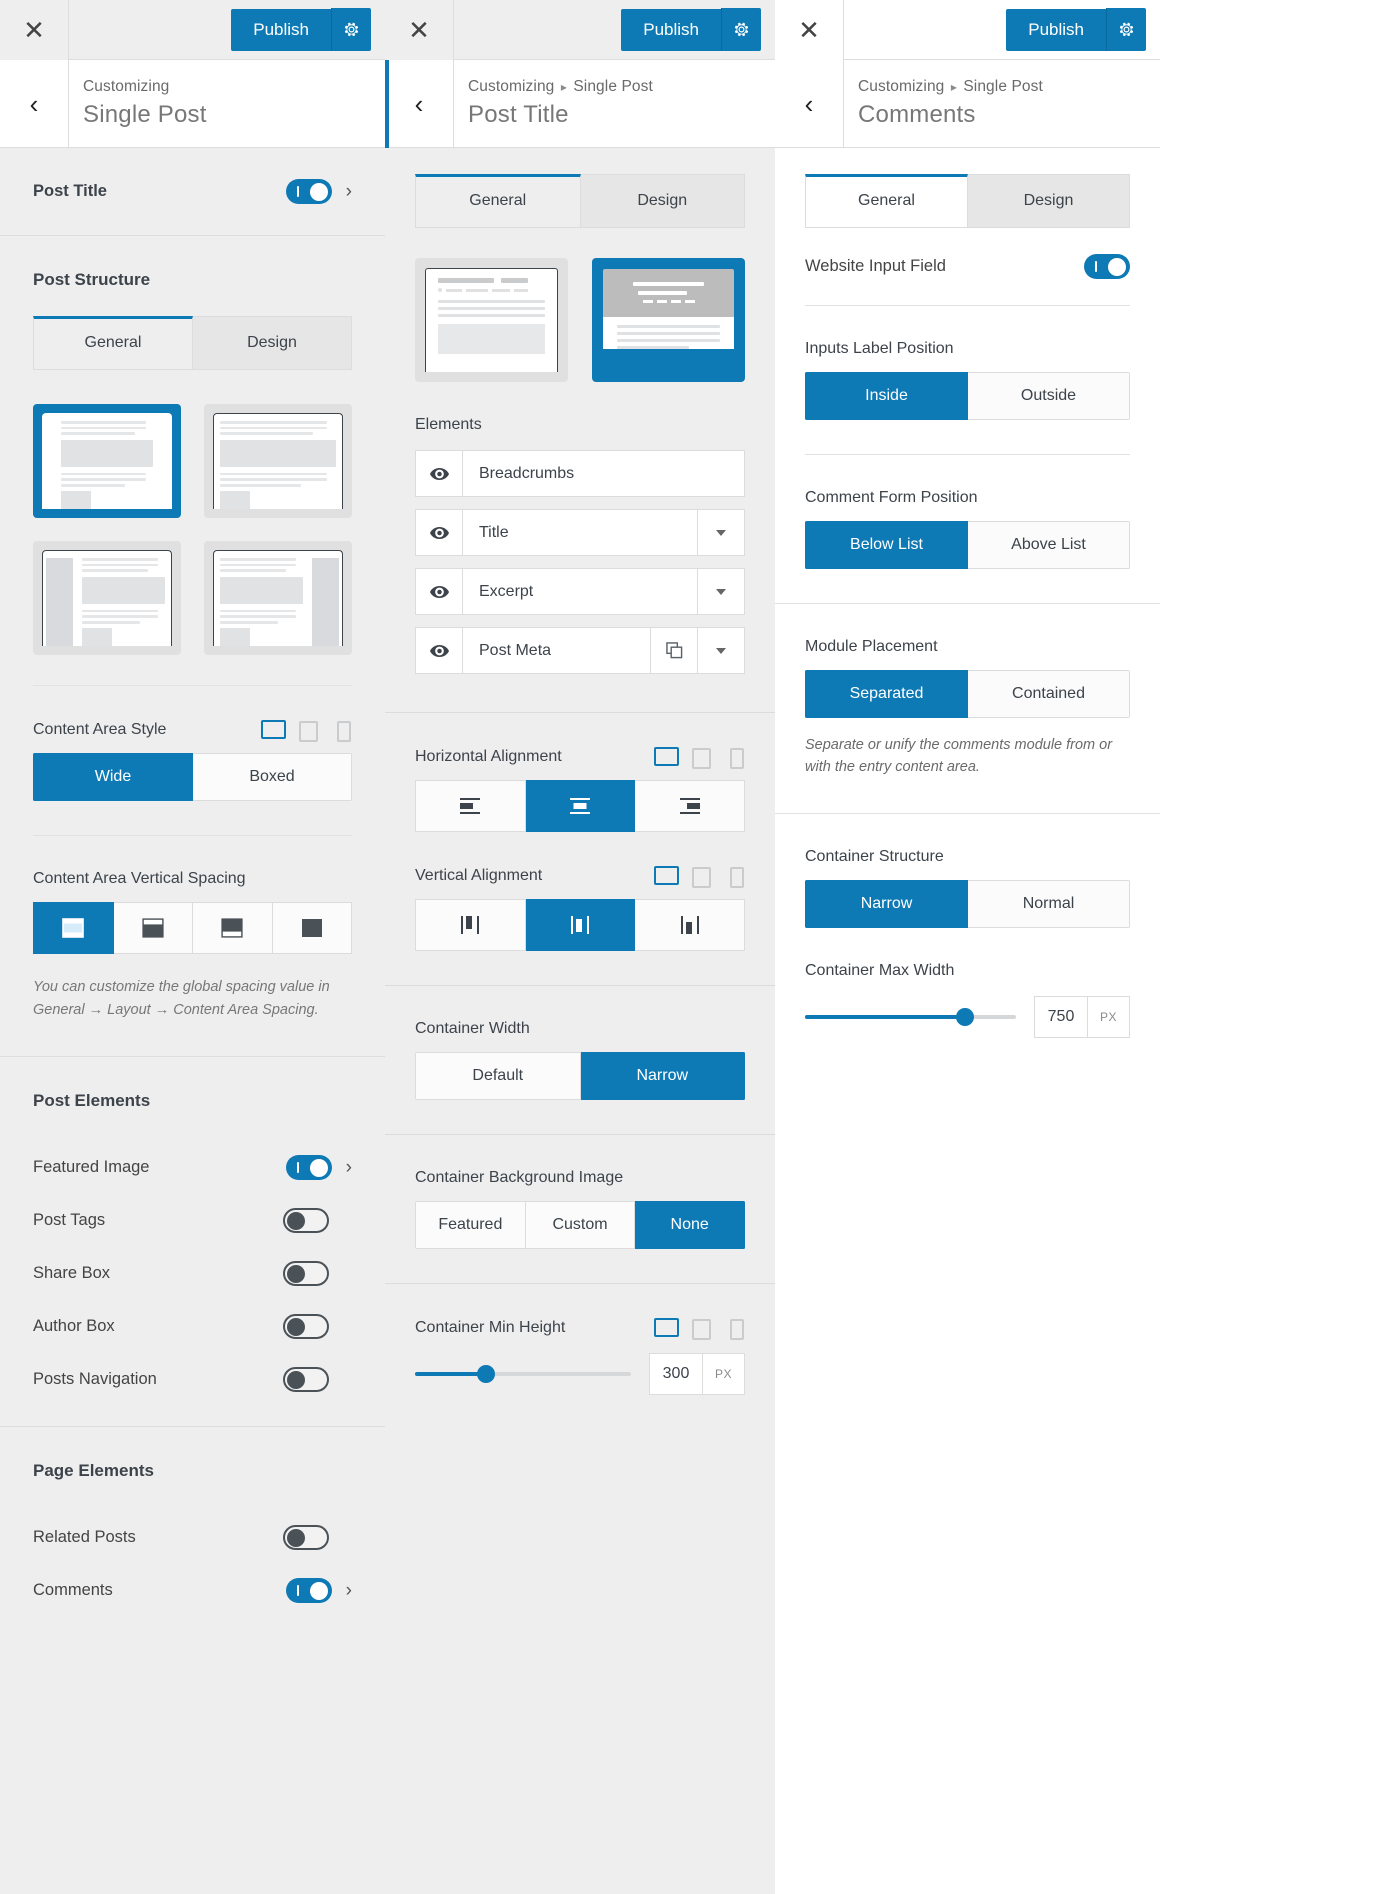 The height and width of the screenshot is (1894, 1400). Describe the element at coordinates (192, 1326) in the screenshot. I see `post-element-row-author-box: Author Box` at that location.